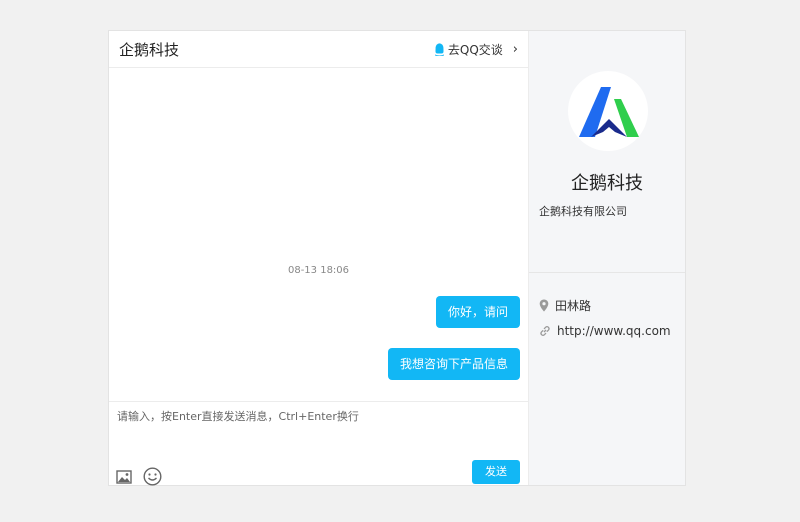  I want to click on message-bubble: 你好，请问, so click(477, 312).